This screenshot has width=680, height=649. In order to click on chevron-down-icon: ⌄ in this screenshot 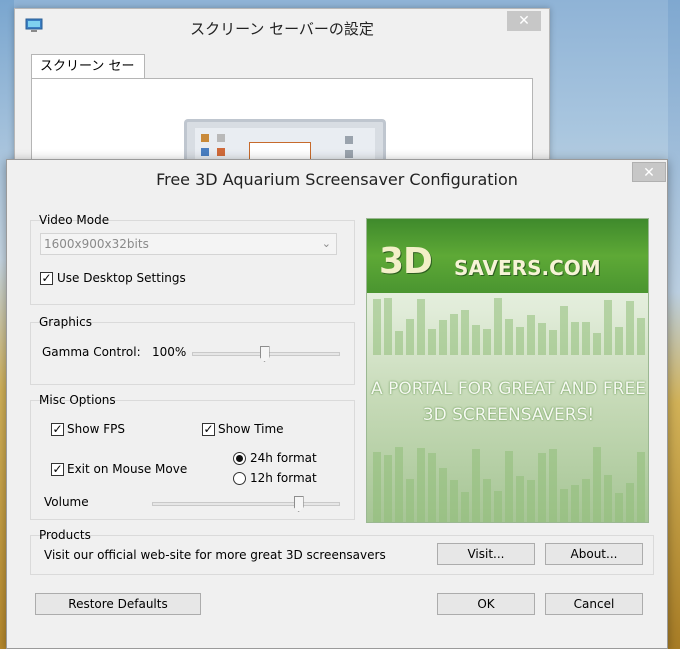, I will do `click(326, 243)`.